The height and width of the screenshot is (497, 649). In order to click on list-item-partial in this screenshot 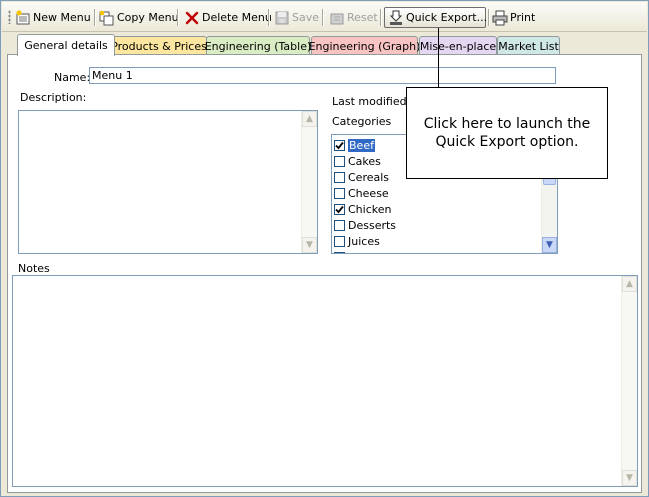, I will do `click(341, 251)`.